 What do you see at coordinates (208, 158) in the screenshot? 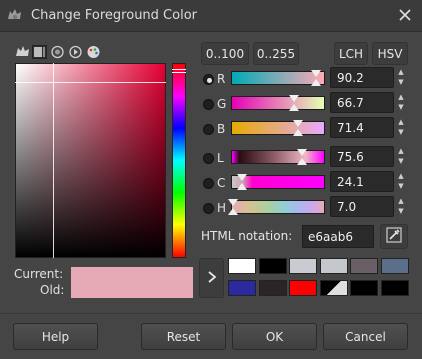
I see `channel-radio-l` at bounding box center [208, 158].